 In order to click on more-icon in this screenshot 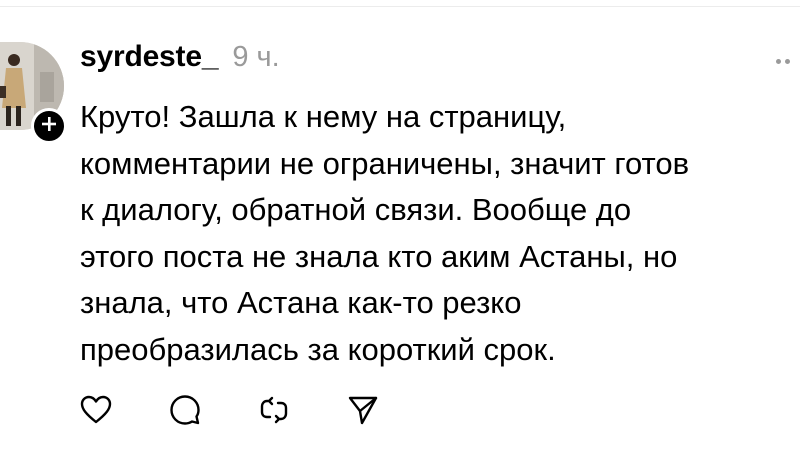, I will do `click(788, 61)`.